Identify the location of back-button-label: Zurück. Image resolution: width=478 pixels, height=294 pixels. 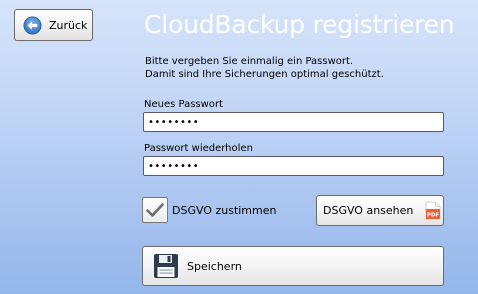
(68, 25).